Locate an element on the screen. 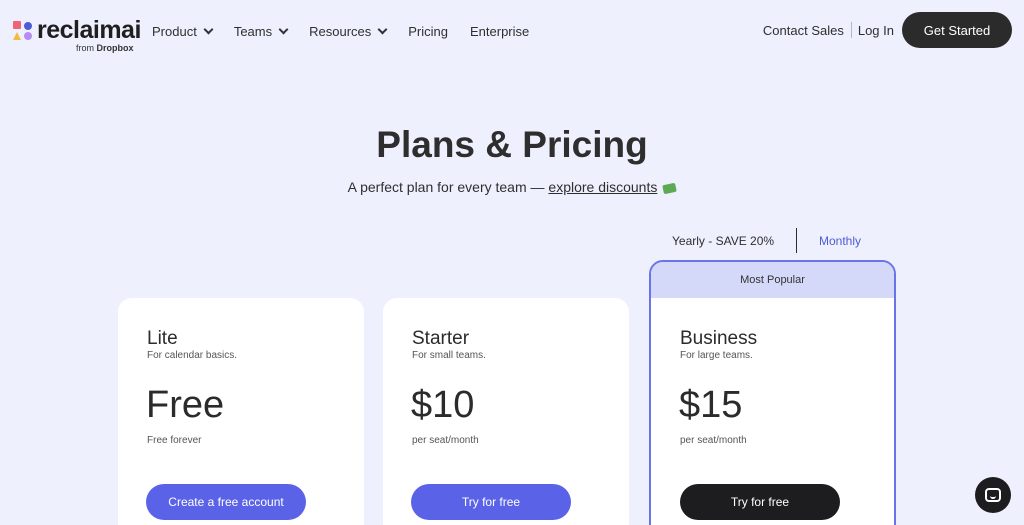  nav-item-label: Teams is located at coordinates (253, 31).